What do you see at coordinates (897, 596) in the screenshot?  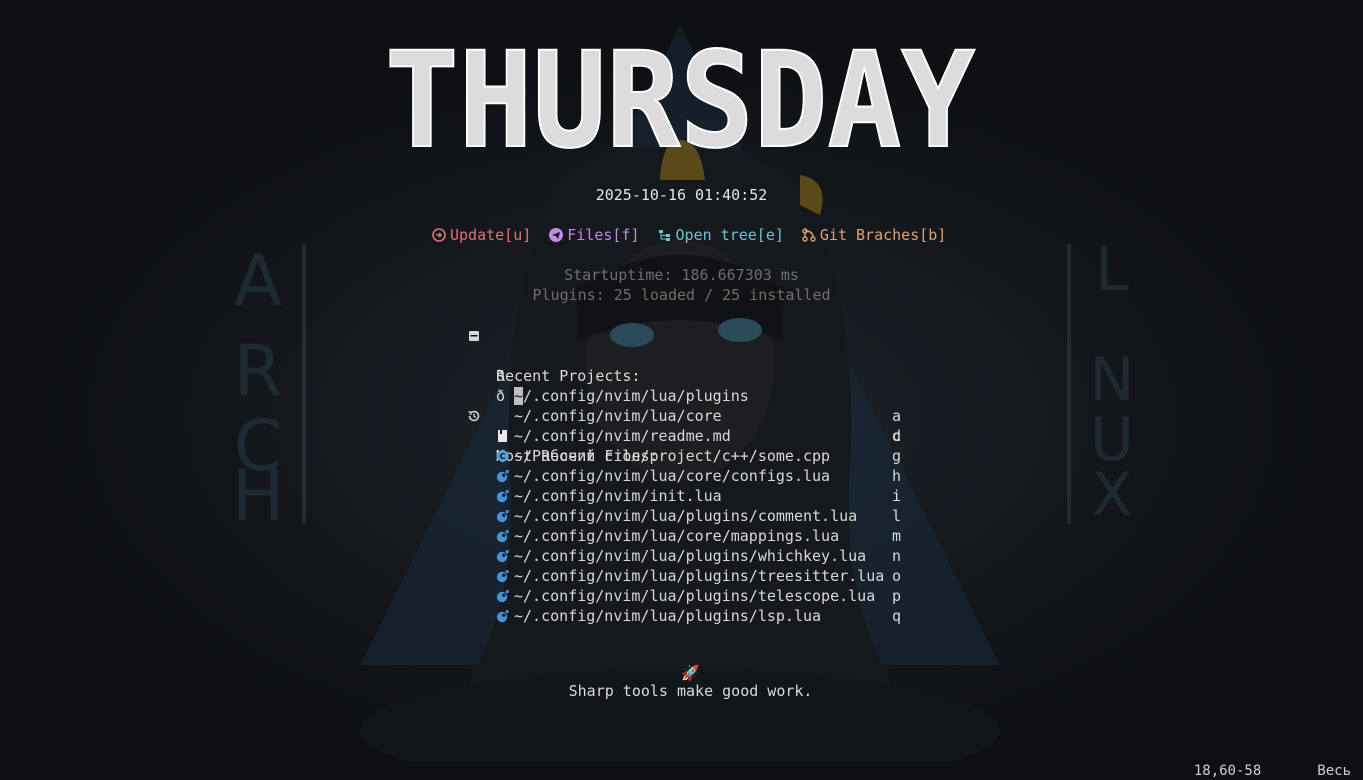 I see `shortcut-key: p` at bounding box center [897, 596].